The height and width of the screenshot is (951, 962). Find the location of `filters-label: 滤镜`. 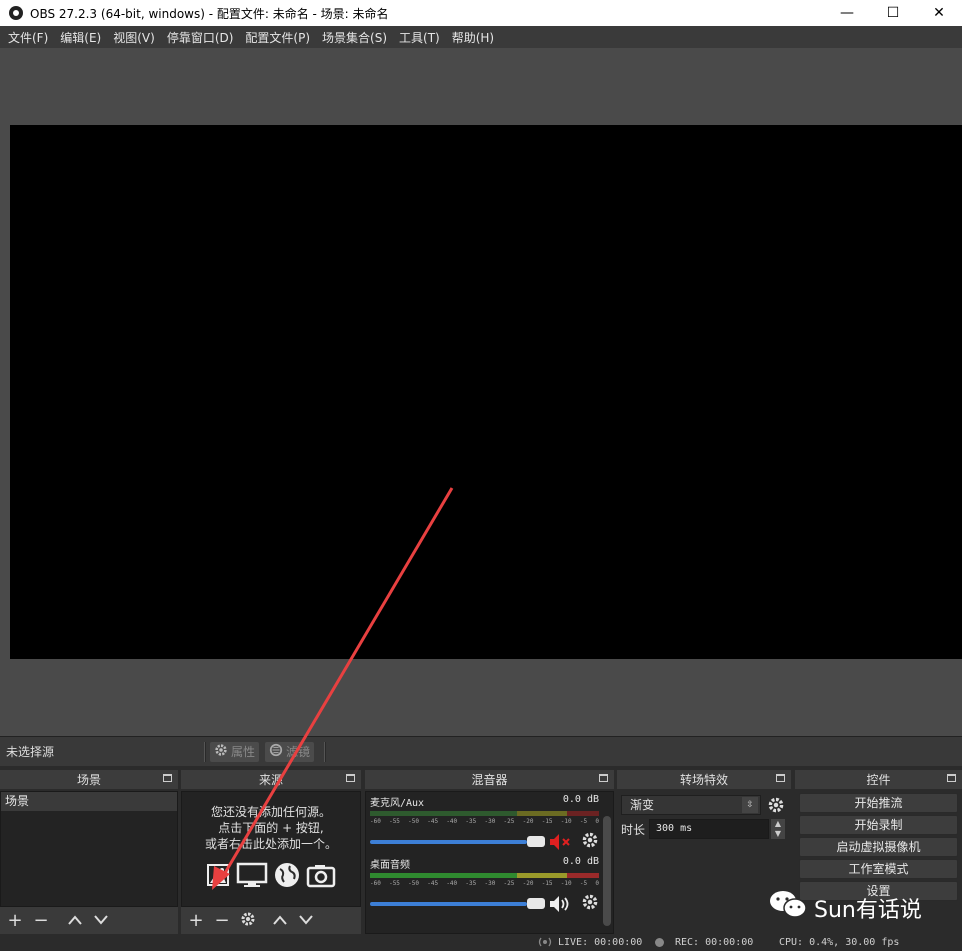

filters-label: 滤镜 is located at coordinates (298, 752).